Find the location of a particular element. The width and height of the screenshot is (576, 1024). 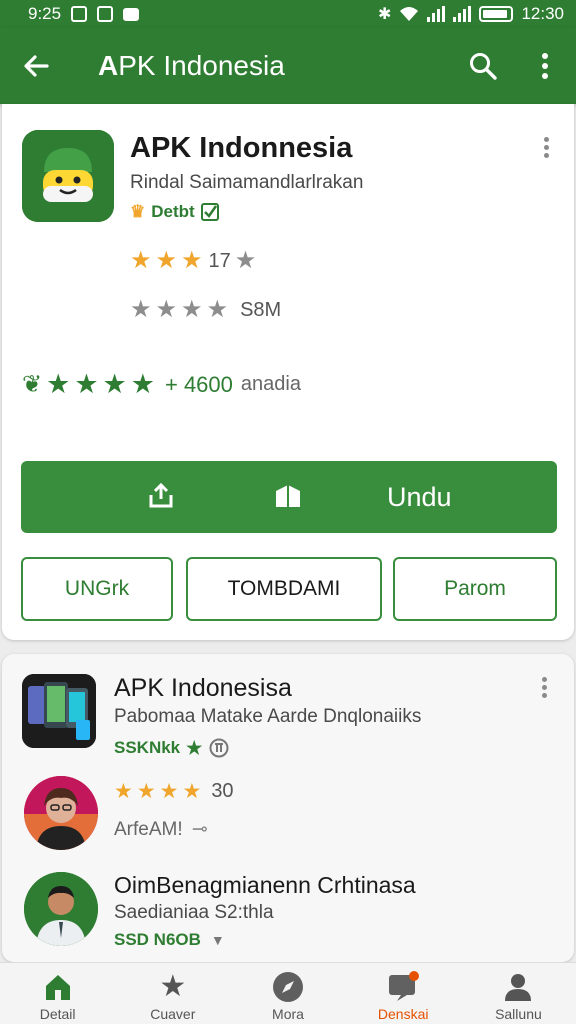

nav-item-sallunu: Sallunu is located at coordinates (518, 993).